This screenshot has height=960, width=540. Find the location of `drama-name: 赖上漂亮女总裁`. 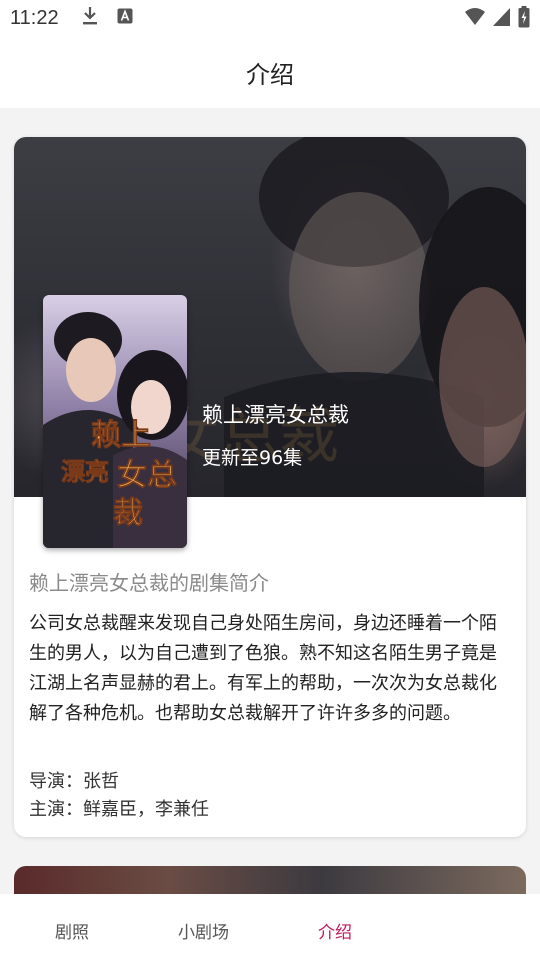

drama-name: 赖上漂亮女总裁 is located at coordinates (275, 415).